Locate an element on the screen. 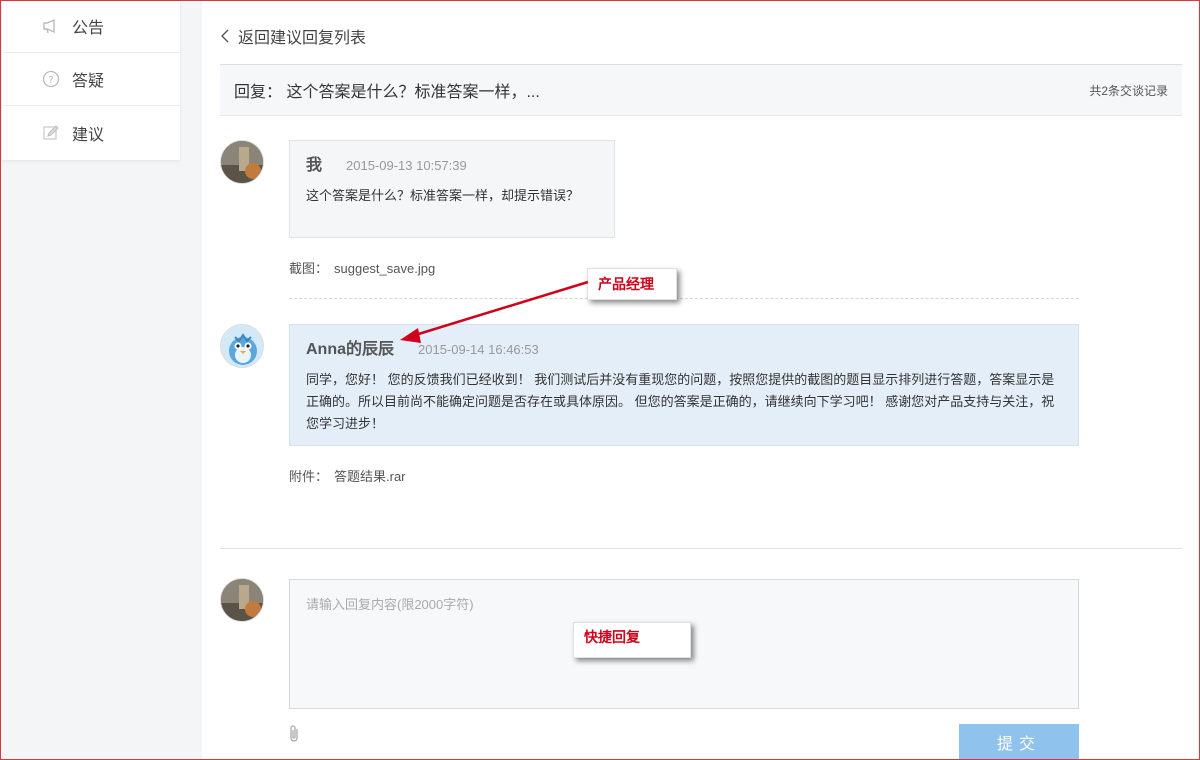 The height and width of the screenshot is (760, 1200). annotation-product-manager: 产品经理 is located at coordinates (632, 284).